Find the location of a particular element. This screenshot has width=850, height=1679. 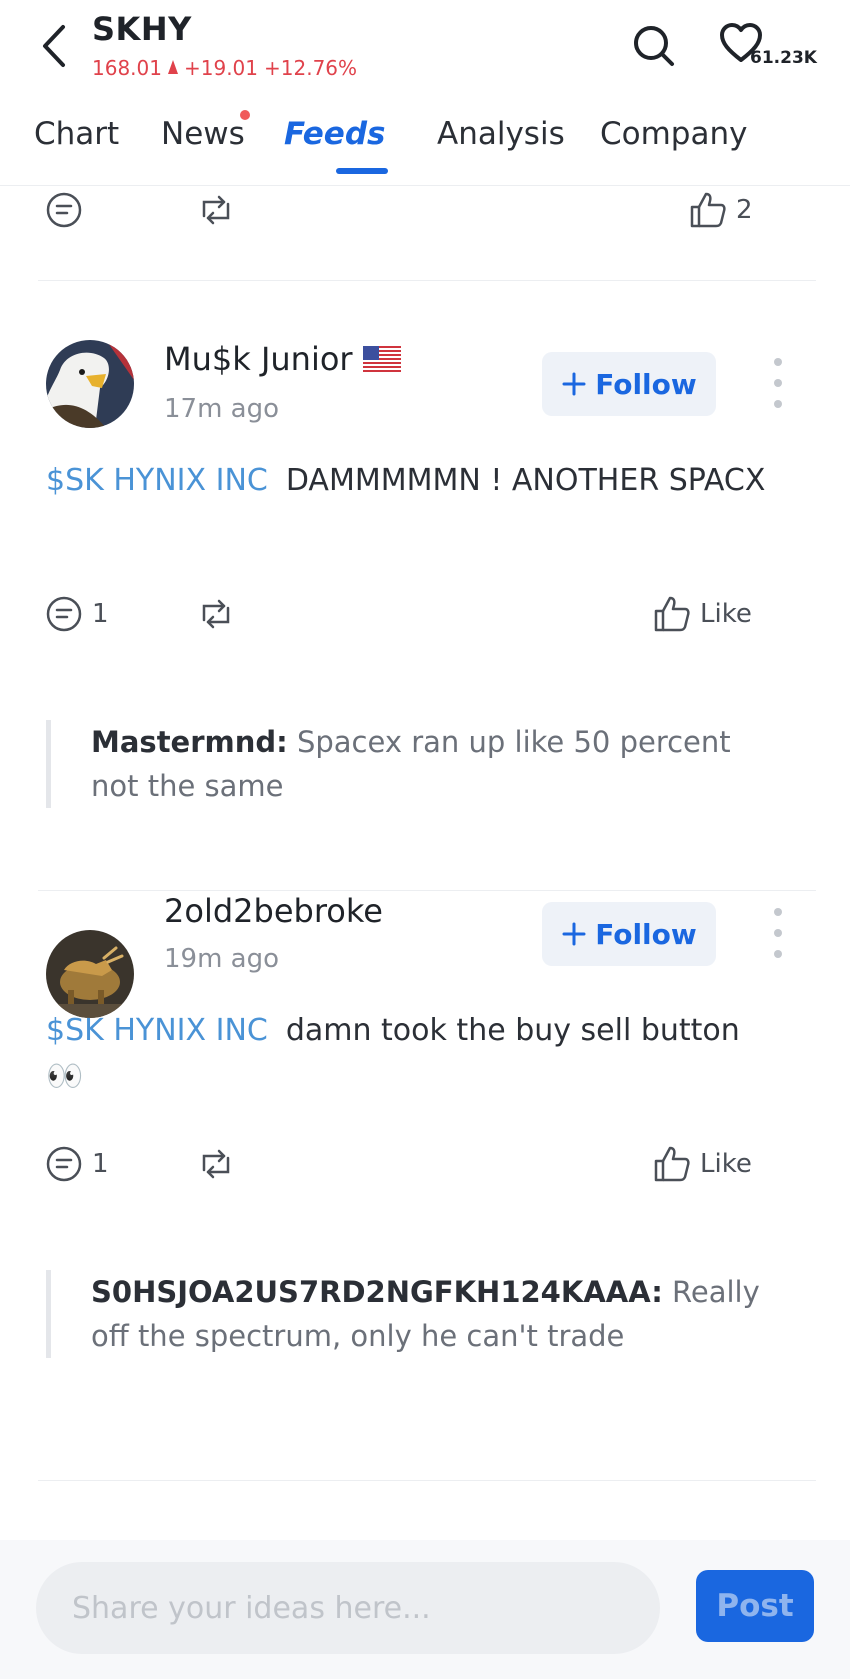

post-time: 19m ago is located at coordinates (222, 959).